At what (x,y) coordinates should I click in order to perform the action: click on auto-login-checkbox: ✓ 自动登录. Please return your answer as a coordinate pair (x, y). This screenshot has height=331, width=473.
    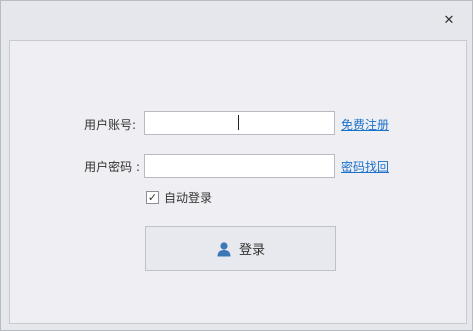
    Looking at the image, I should click on (179, 197).